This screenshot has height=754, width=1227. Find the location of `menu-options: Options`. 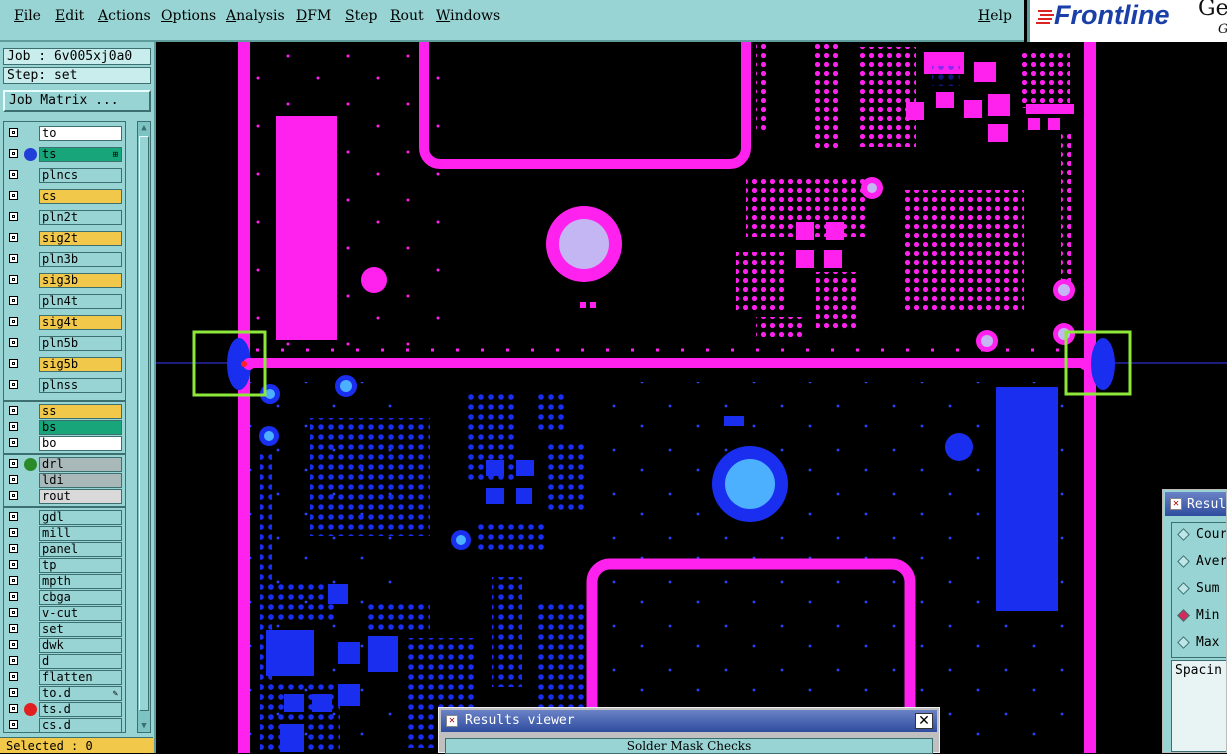

menu-options: Options is located at coordinates (188, 16).